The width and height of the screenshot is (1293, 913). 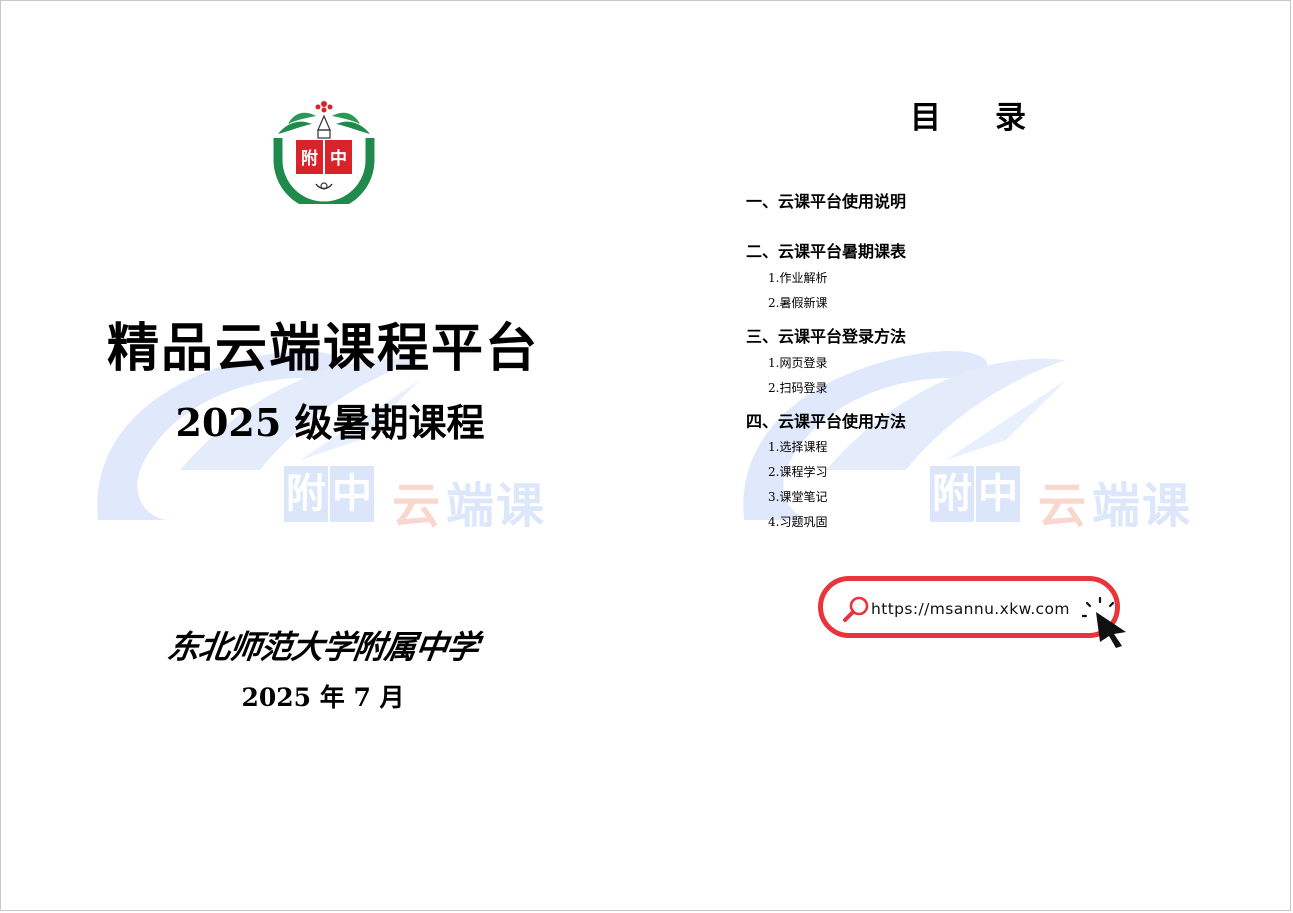 What do you see at coordinates (323, 697) in the screenshot?
I see `cover-date: 2025 年 7 月` at bounding box center [323, 697].